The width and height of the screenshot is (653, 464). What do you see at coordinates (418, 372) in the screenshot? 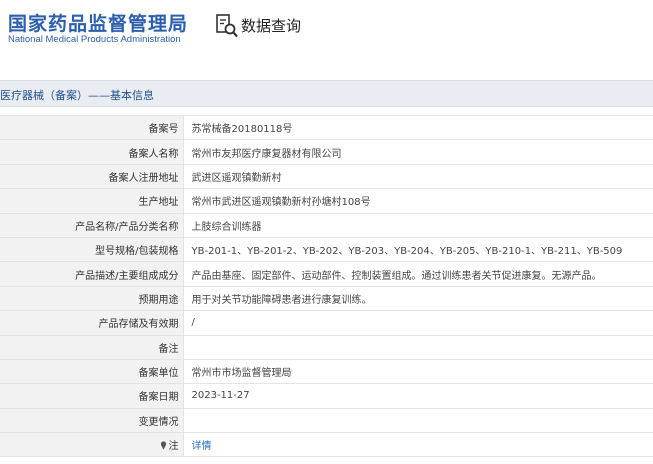
I see `row-value: 常州市市场监督管理局` at bounding box center [418, 372].